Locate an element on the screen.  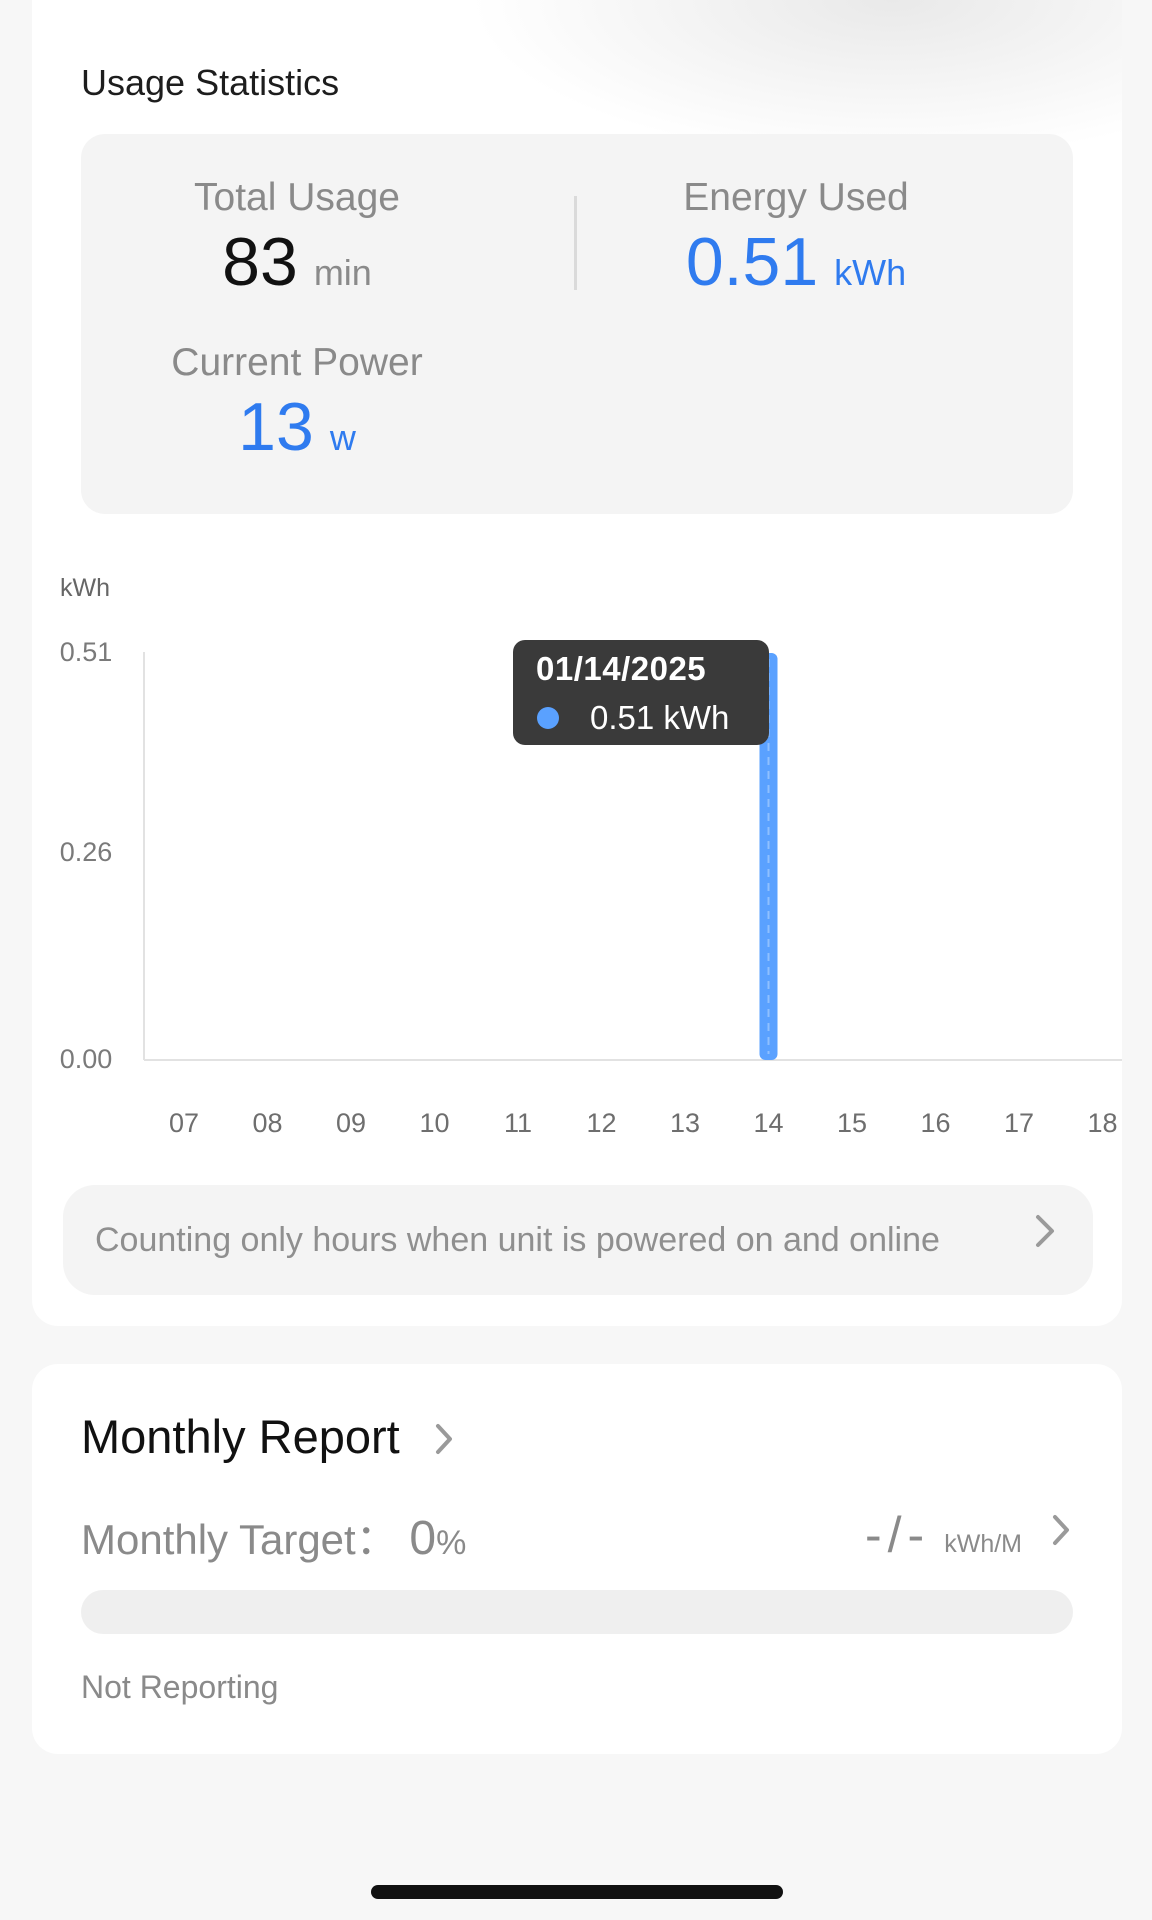
monthly-report-title: Monthly Report is located at coordinates (240, 1436).